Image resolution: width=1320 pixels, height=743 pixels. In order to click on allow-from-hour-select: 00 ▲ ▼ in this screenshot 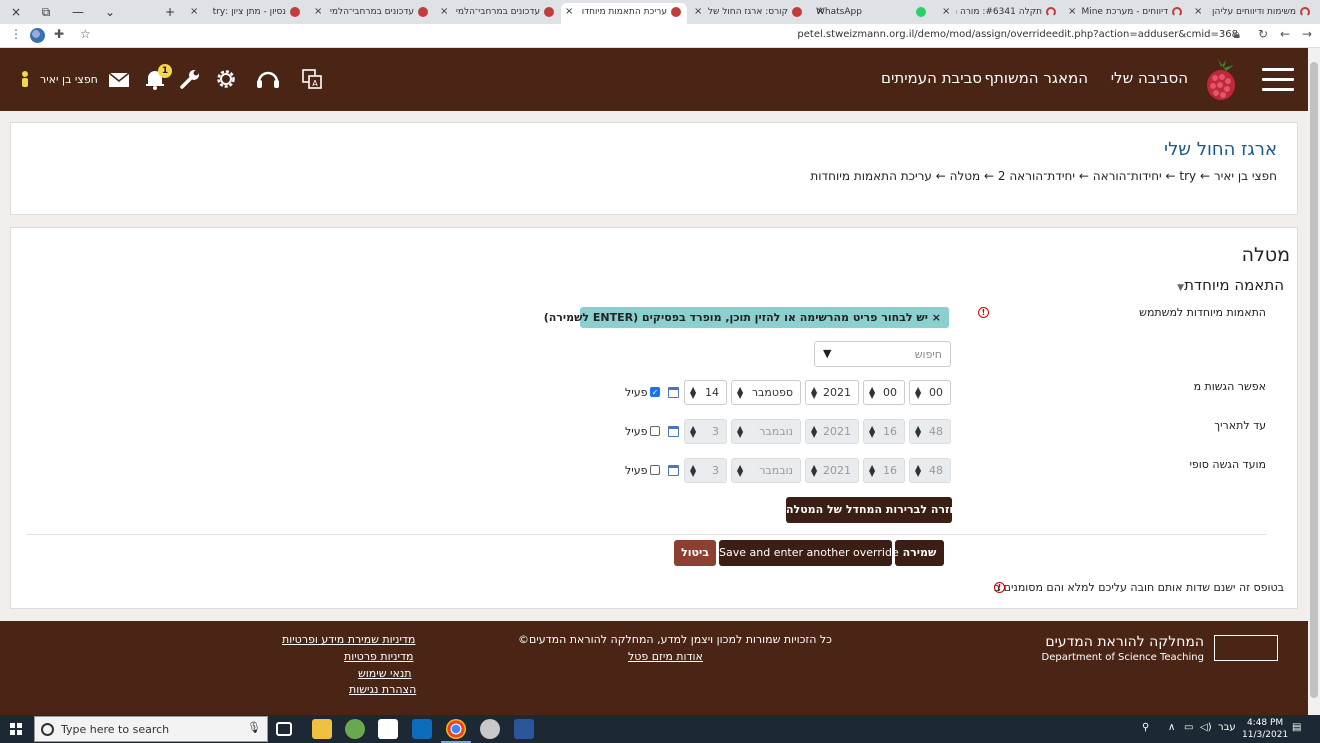, I will do `click(884, 392)`.